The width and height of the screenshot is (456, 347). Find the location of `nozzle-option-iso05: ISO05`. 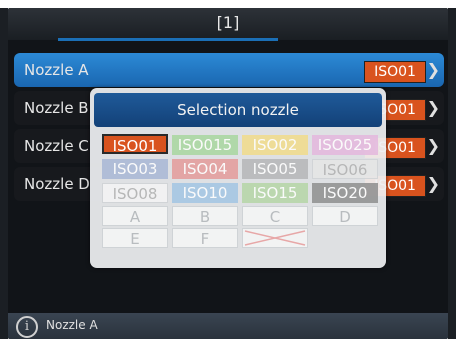

nozzle-option-iso05: ISO05 is located at coordinates (275, 169).